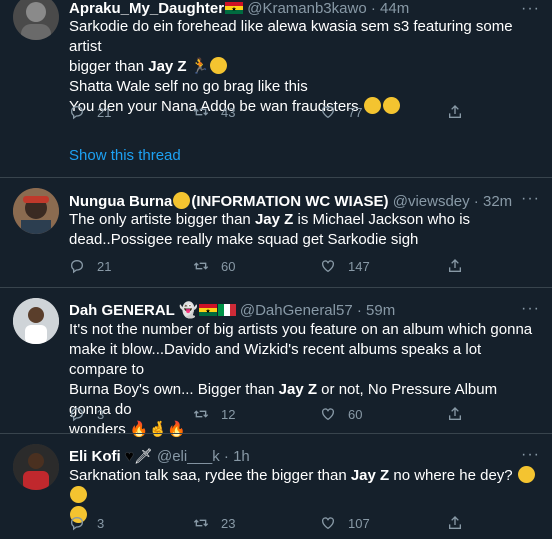 The height and width of the screenshot is (539, 552). What do you see at coordinates (394, 8) in the screenshot?
I see `timestamp: 44m` at bounding box center [394, 8].